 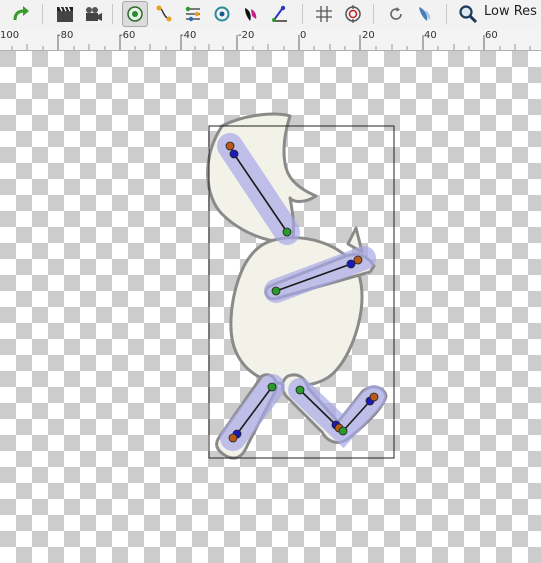 I want to click on onion-skin-icon, so click(x=353, y=14).